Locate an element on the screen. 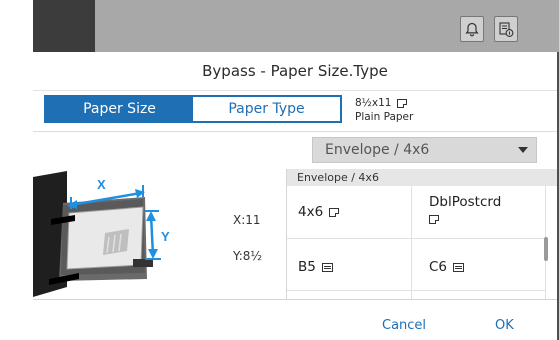 The height and width of the screenshot is (340, 559). tab-paper-size: Paper Size is located at coordinates (119, 109).